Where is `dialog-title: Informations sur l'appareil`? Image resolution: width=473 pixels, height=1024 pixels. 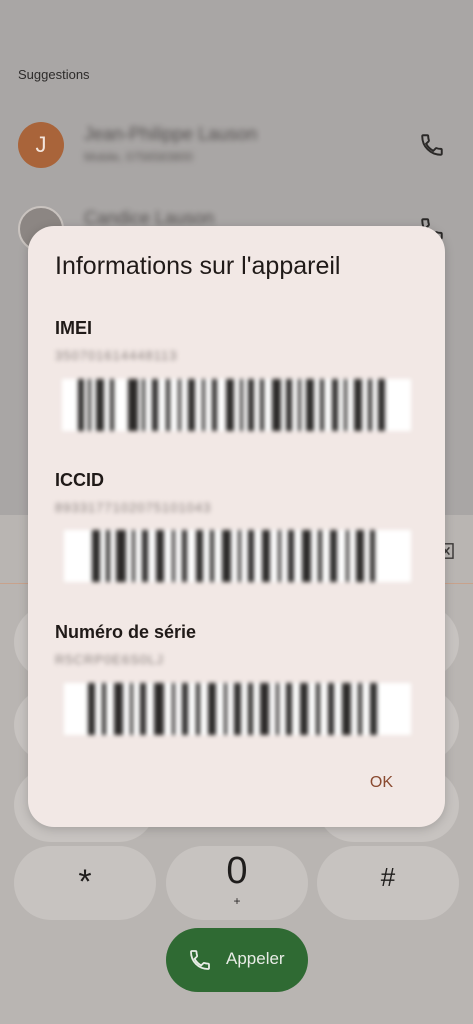
dialog-title: Informations sur l'appareil is located at coordinates (198, 266).